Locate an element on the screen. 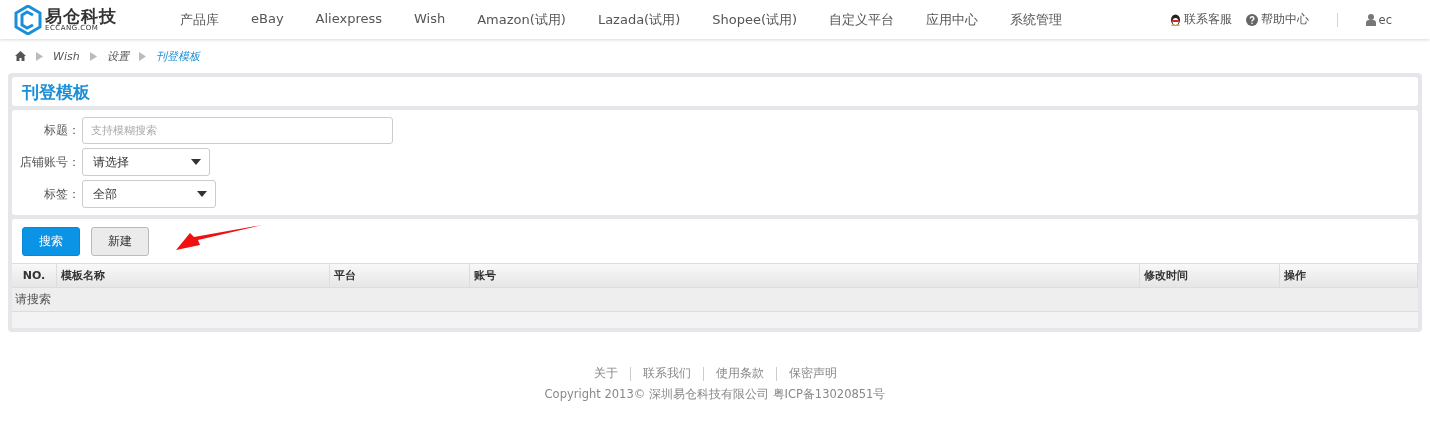 This screenshot has width=1430, height=425. footer-link: 联系我们 is located at coordinates (666, 373).